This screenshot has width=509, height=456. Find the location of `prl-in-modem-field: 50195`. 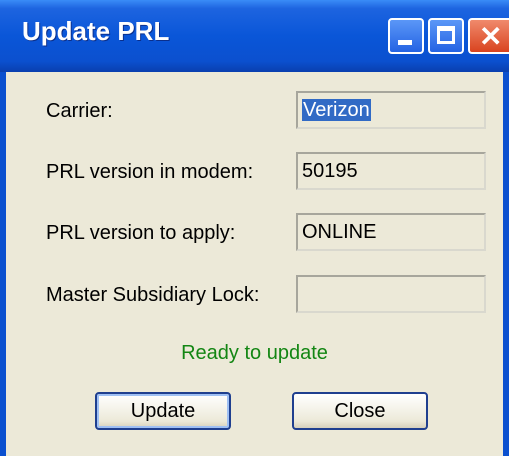

prl-in-modem-field: 50195 is located at coordinates (391, 171).